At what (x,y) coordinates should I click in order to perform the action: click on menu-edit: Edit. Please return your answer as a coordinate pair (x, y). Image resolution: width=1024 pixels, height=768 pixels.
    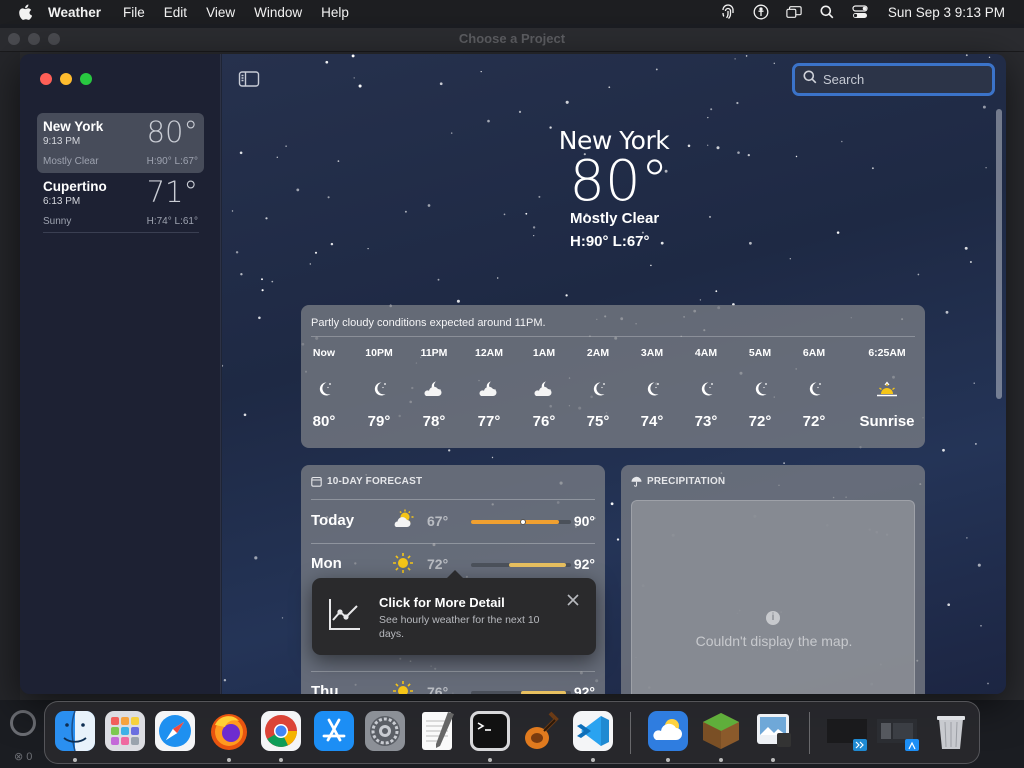
    Looking at the image, I should click on (175, 12).